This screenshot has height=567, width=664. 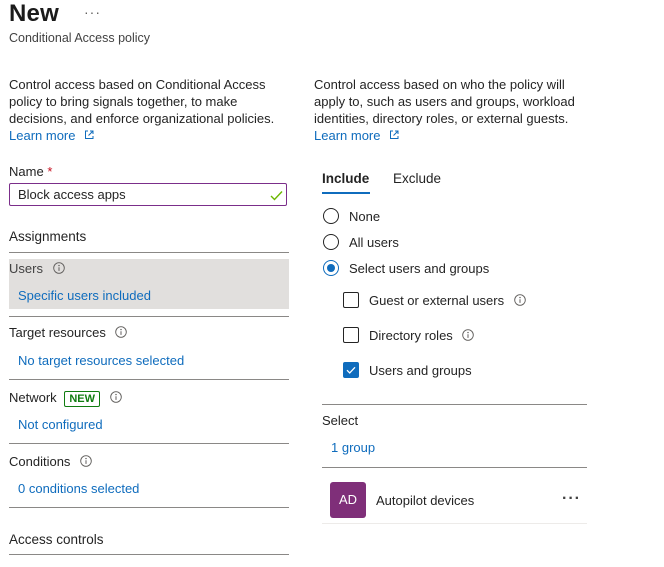 I want to click on select-heading: Select, so click(x=340, y=420).